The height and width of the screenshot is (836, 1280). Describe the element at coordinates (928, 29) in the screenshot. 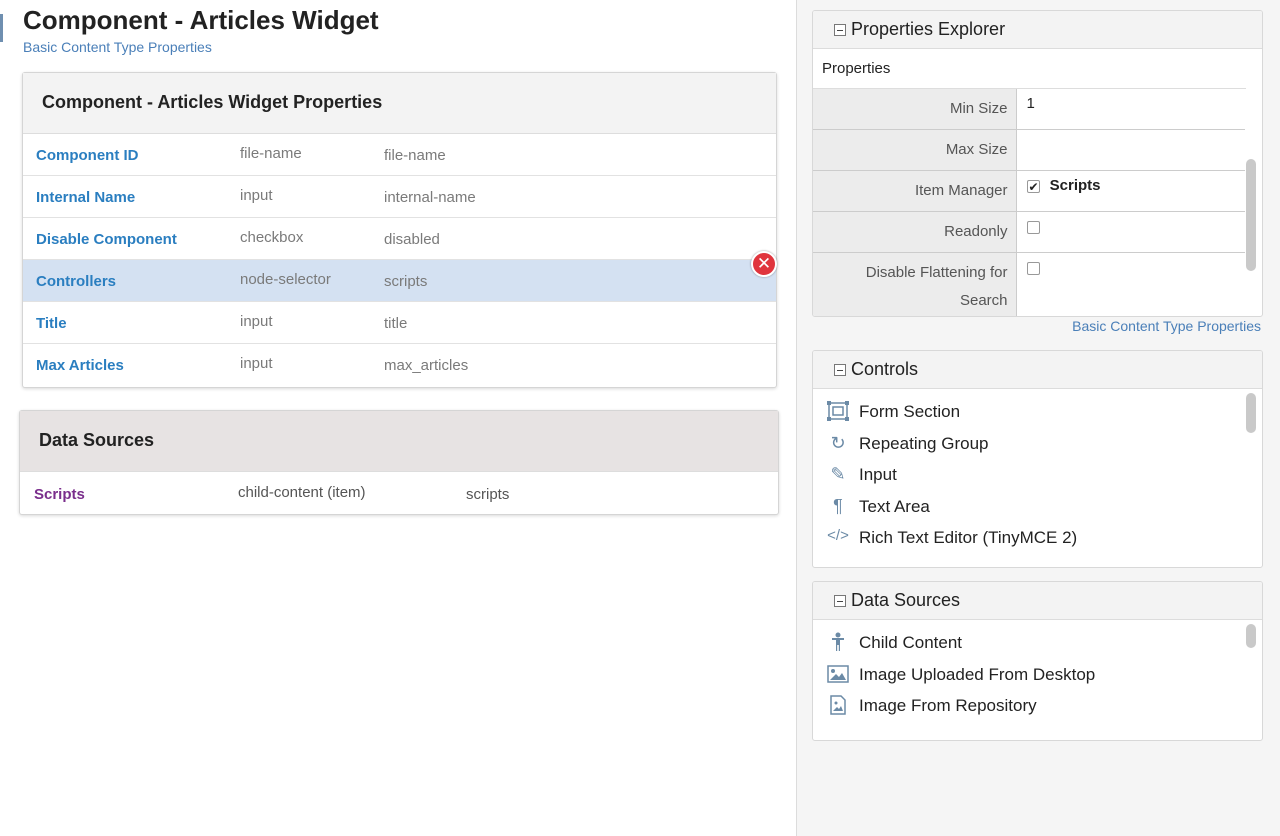

I see `panel-title: Properties Explorer` at that location.